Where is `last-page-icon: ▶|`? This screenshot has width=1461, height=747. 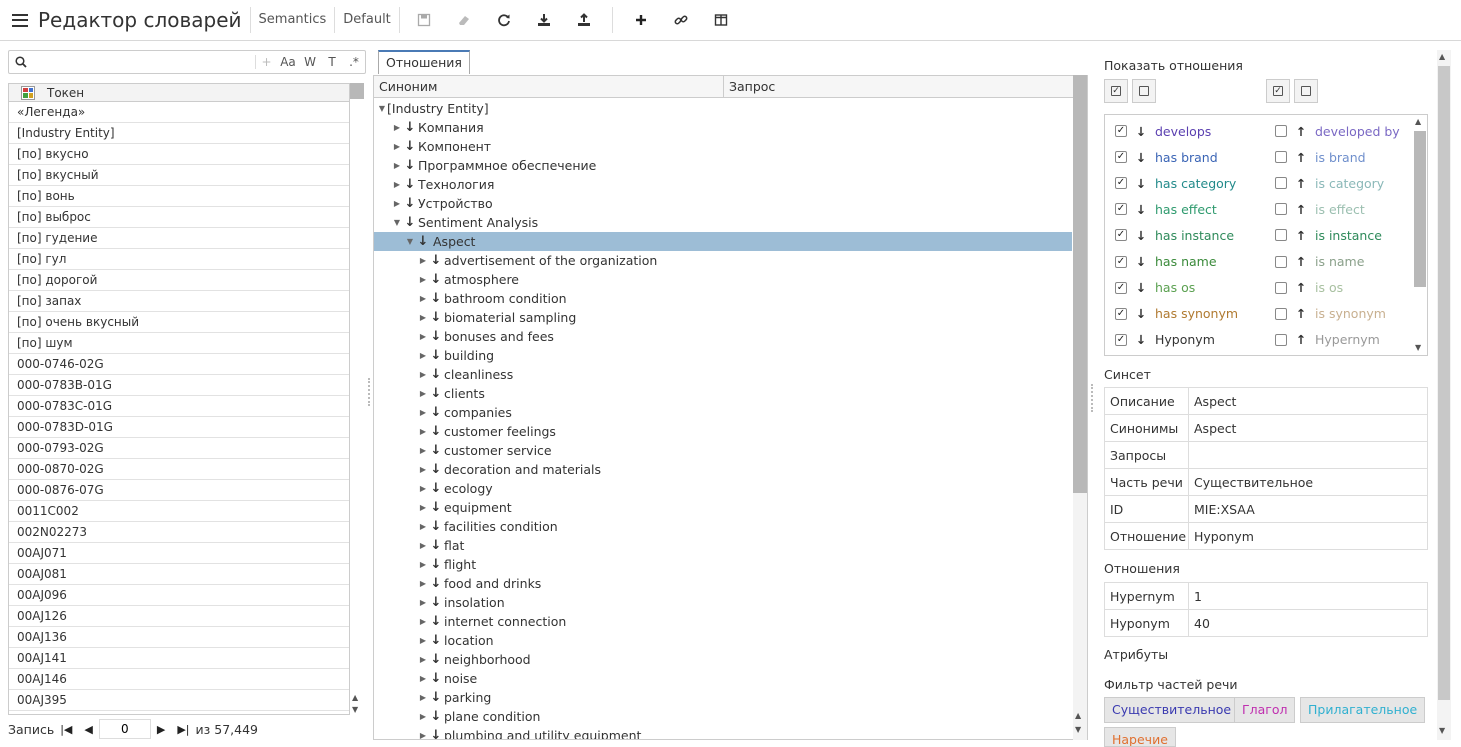
last-page-icon: ▶| is located at coordinates (183, 729).